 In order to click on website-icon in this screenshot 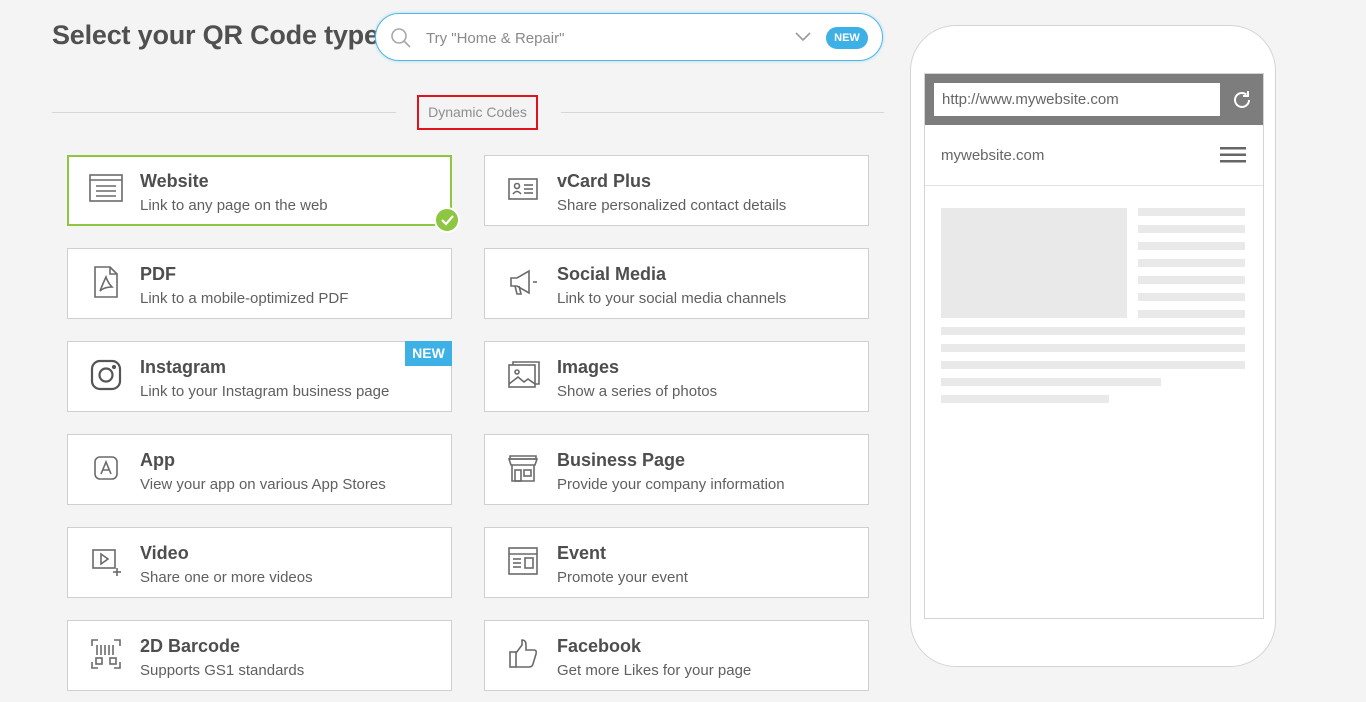, I will do `click(106, 189)`.